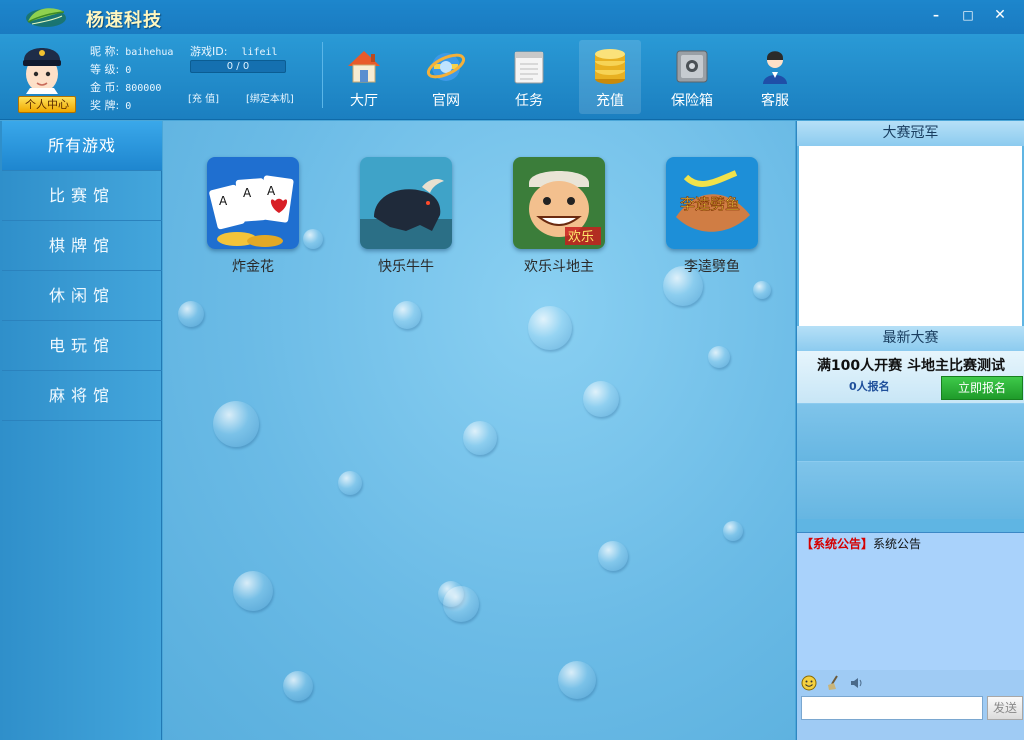  What do you see at coordinates (46, 17) in the screenshot?
I see `leaf-logo-icon` at bounding box center [46, 17].